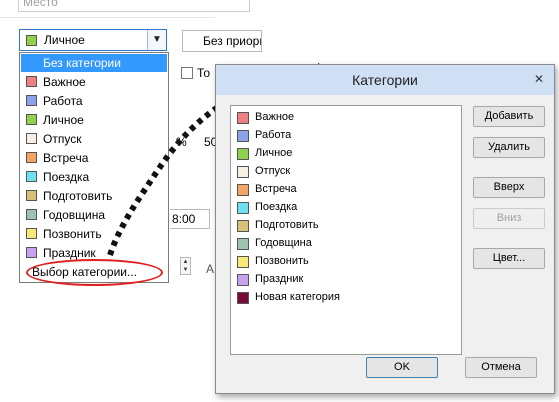 The width and height of the screenshot is (559, 402). I want to click on category-list-item: Личное, so click(345, 154).